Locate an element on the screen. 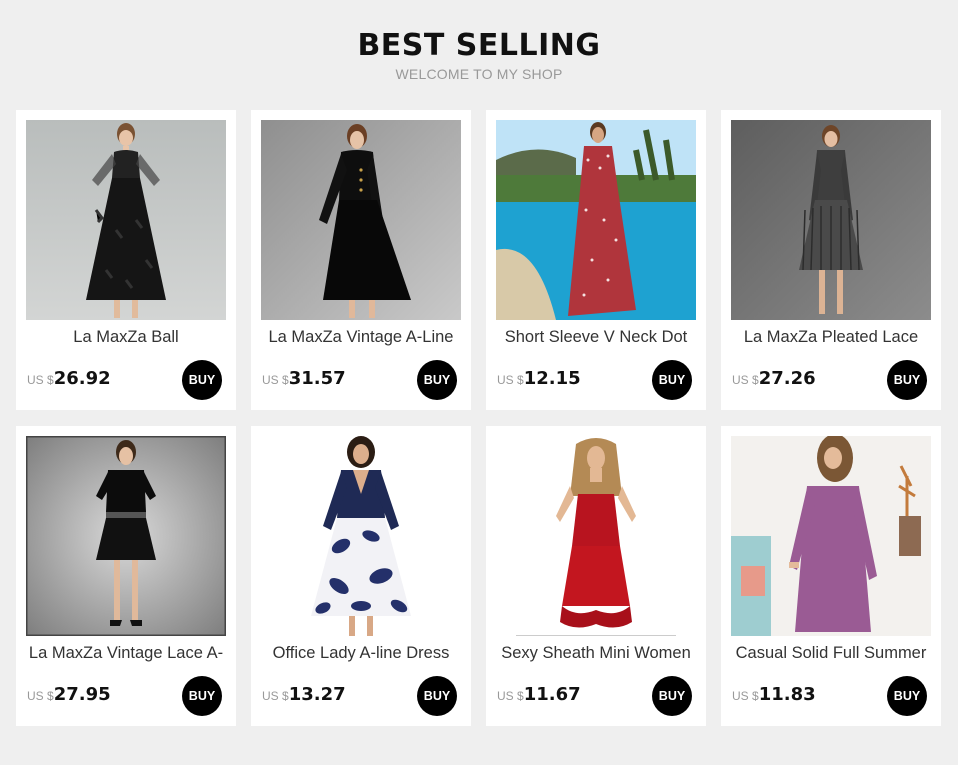 The image size is (958, 765). price-value: 12.15 is located at coordinates (552, 378).